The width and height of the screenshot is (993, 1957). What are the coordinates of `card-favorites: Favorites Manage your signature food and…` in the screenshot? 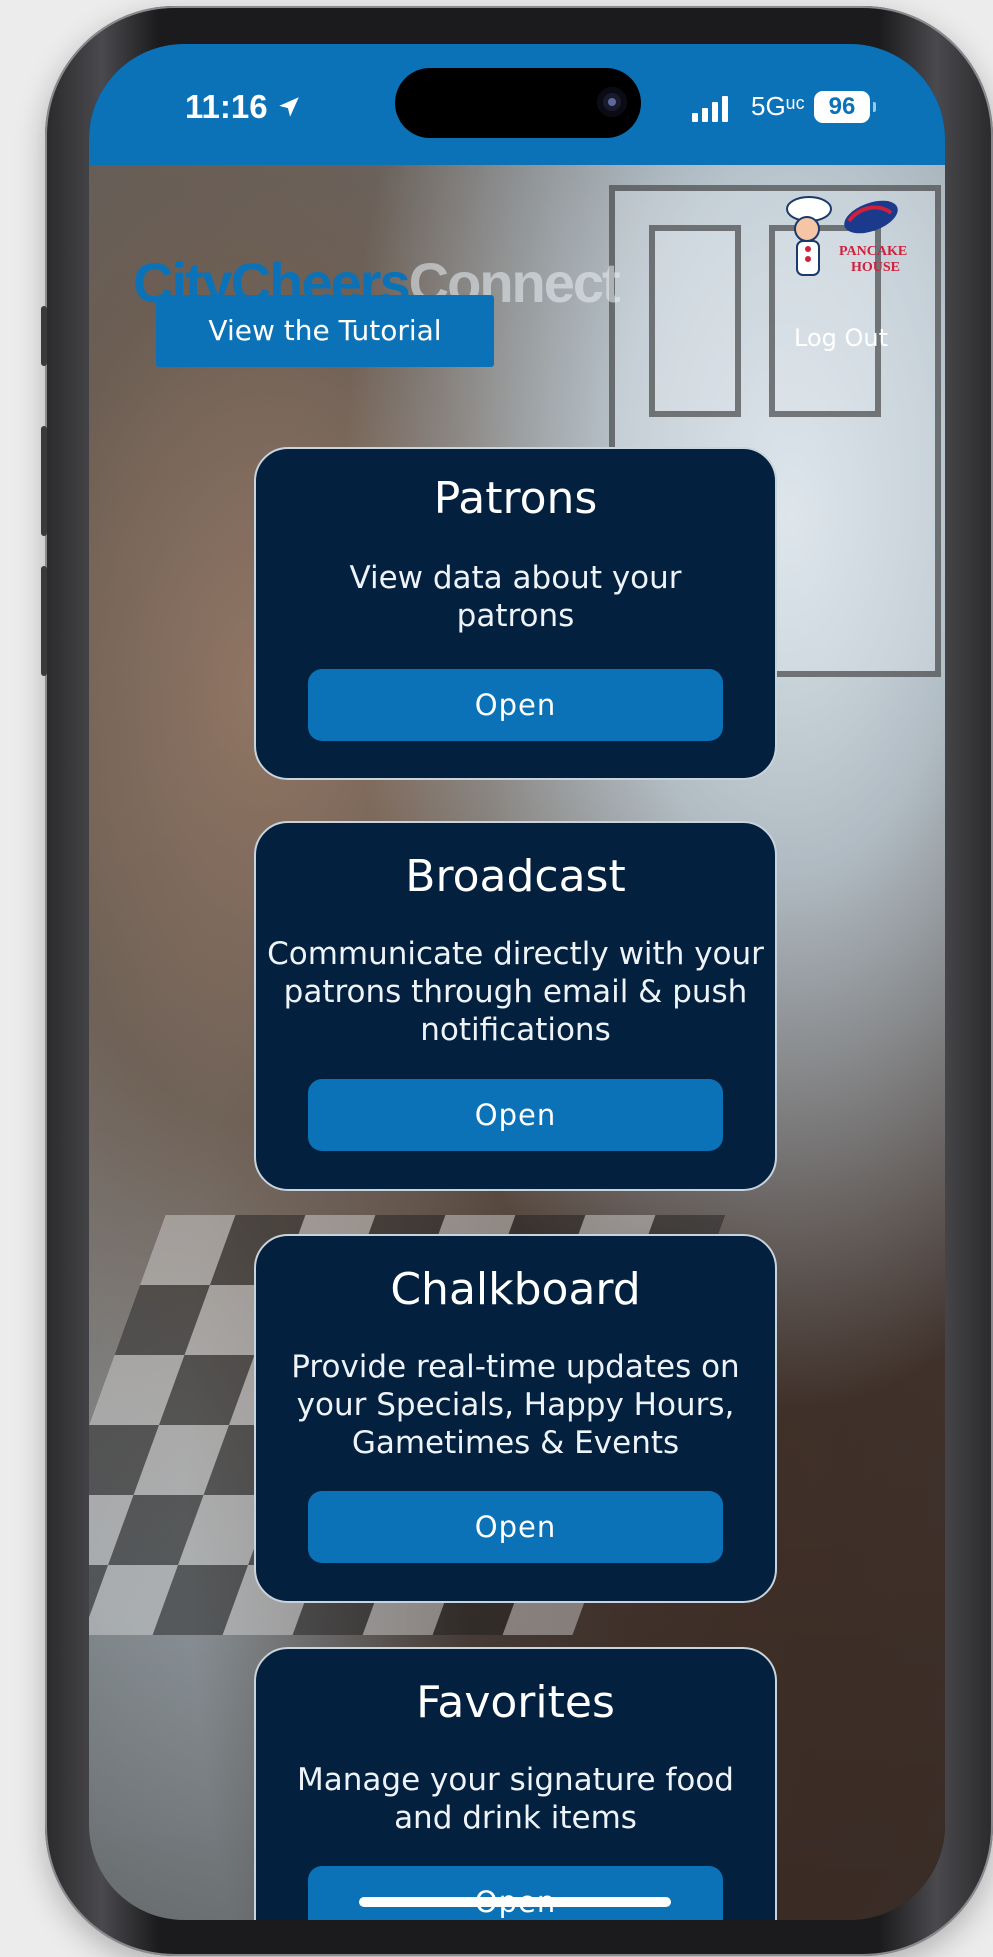 It's located at (515, 1783).